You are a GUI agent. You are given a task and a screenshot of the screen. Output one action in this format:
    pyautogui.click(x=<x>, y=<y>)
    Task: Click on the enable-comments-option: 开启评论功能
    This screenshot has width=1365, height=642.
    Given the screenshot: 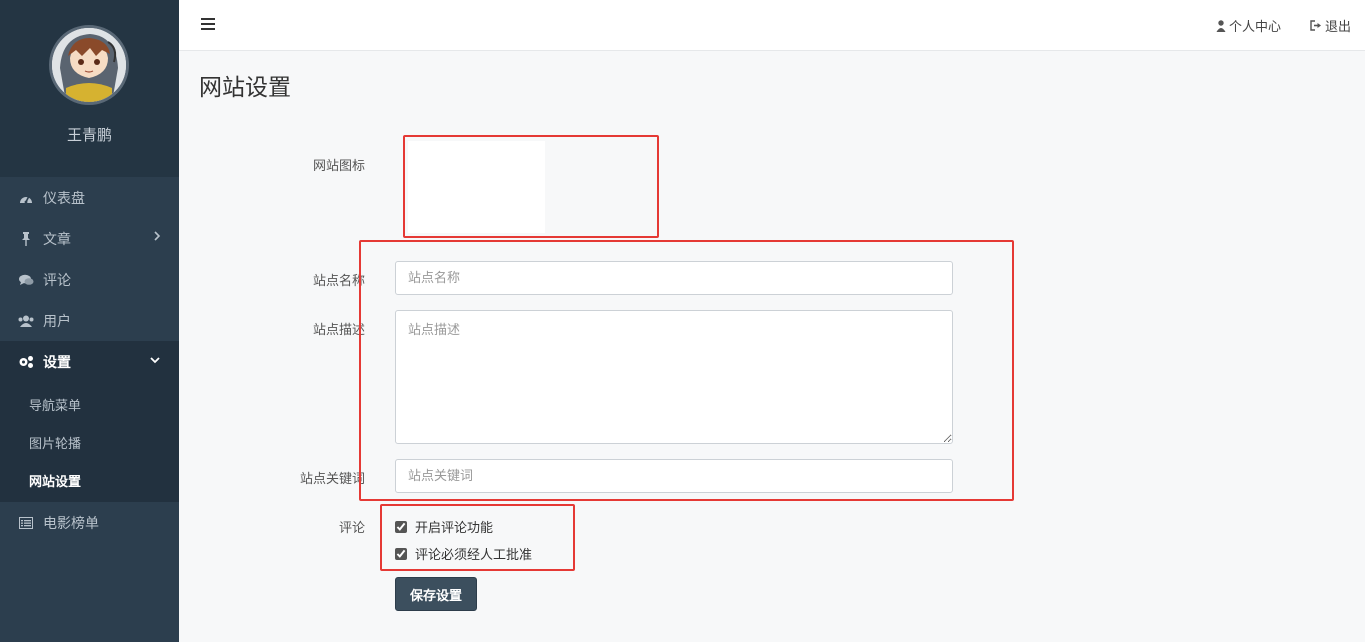 What is the action you would take?
    pyautogui.click(x=444, y=526)
    